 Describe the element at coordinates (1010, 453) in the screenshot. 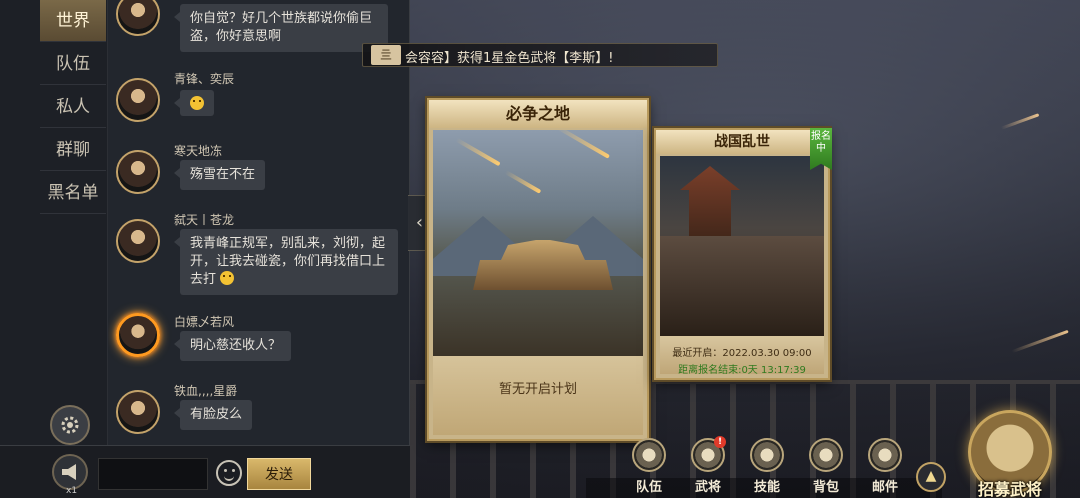

I see `recruit-generals-button: 招募武将` at that location.